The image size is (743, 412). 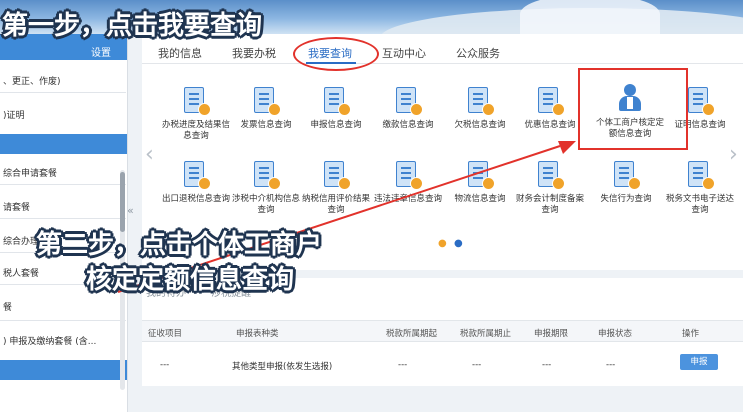 I want to click on sidebar-item: 请套餐, so click(x=15, y=206).